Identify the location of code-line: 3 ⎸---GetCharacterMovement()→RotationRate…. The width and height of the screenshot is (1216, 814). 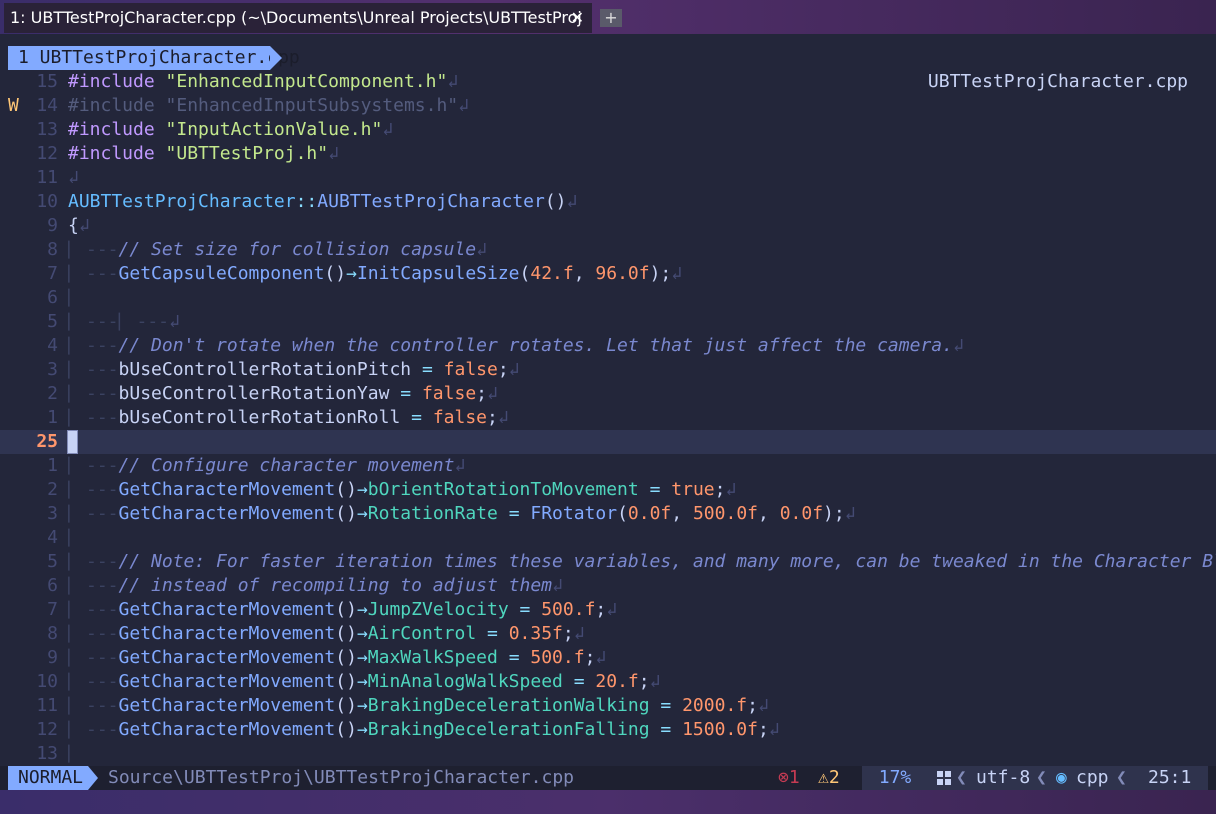
(608, 514).